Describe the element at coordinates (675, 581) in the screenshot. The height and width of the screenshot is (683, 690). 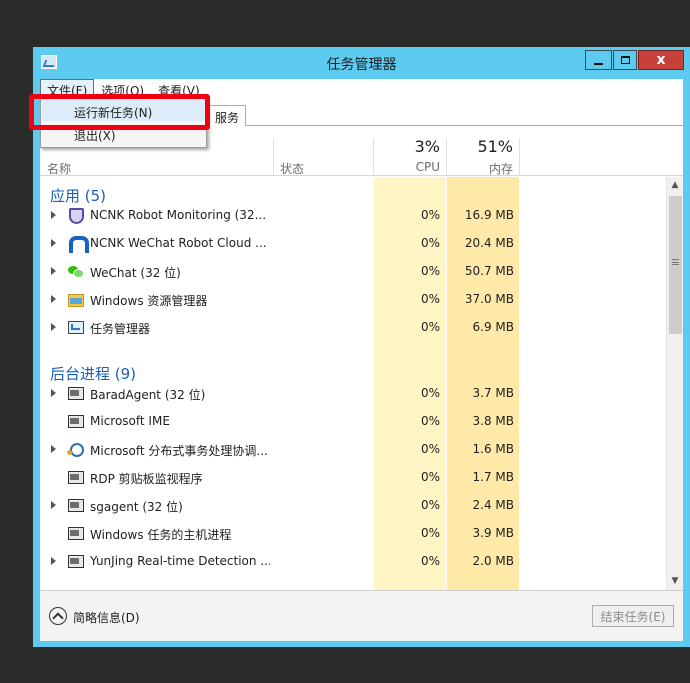
I see `scroll-down-arrow-icon: ▼` at that location.